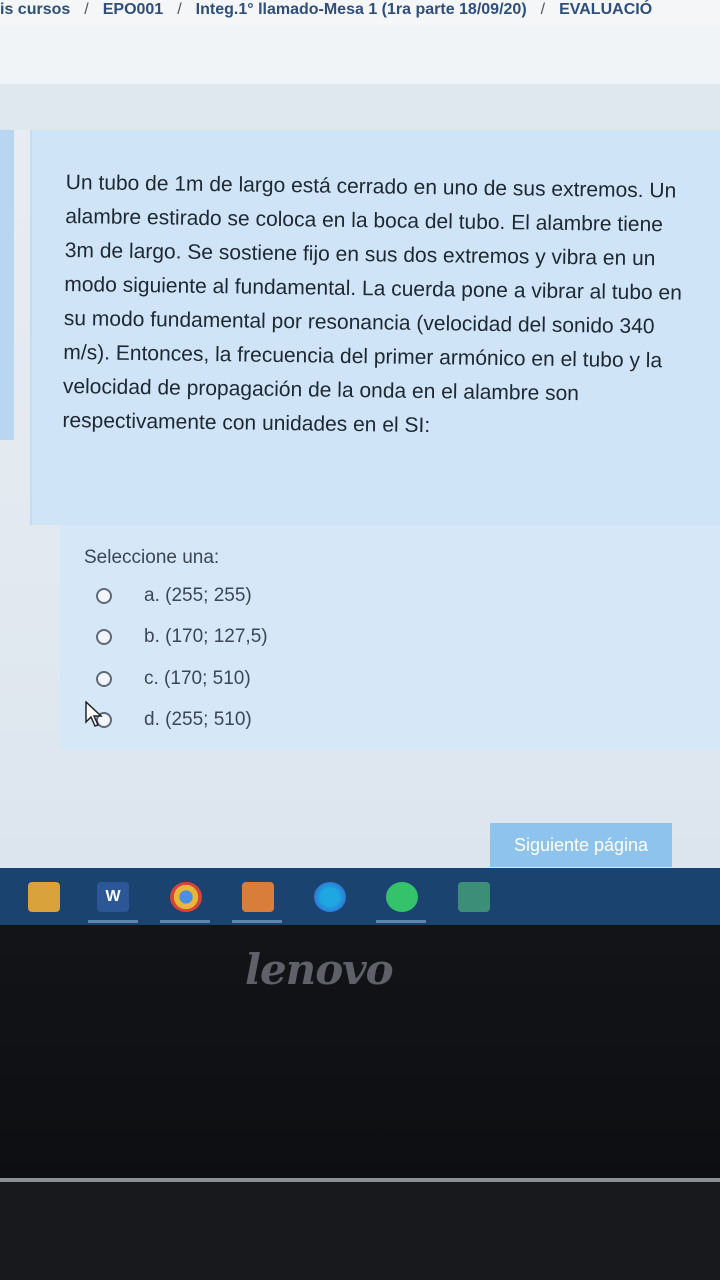  What do you see at coordinates (319, 969) in the screenshot?
I see `brand-logo: lenovo` at bounding box center [319, 969].